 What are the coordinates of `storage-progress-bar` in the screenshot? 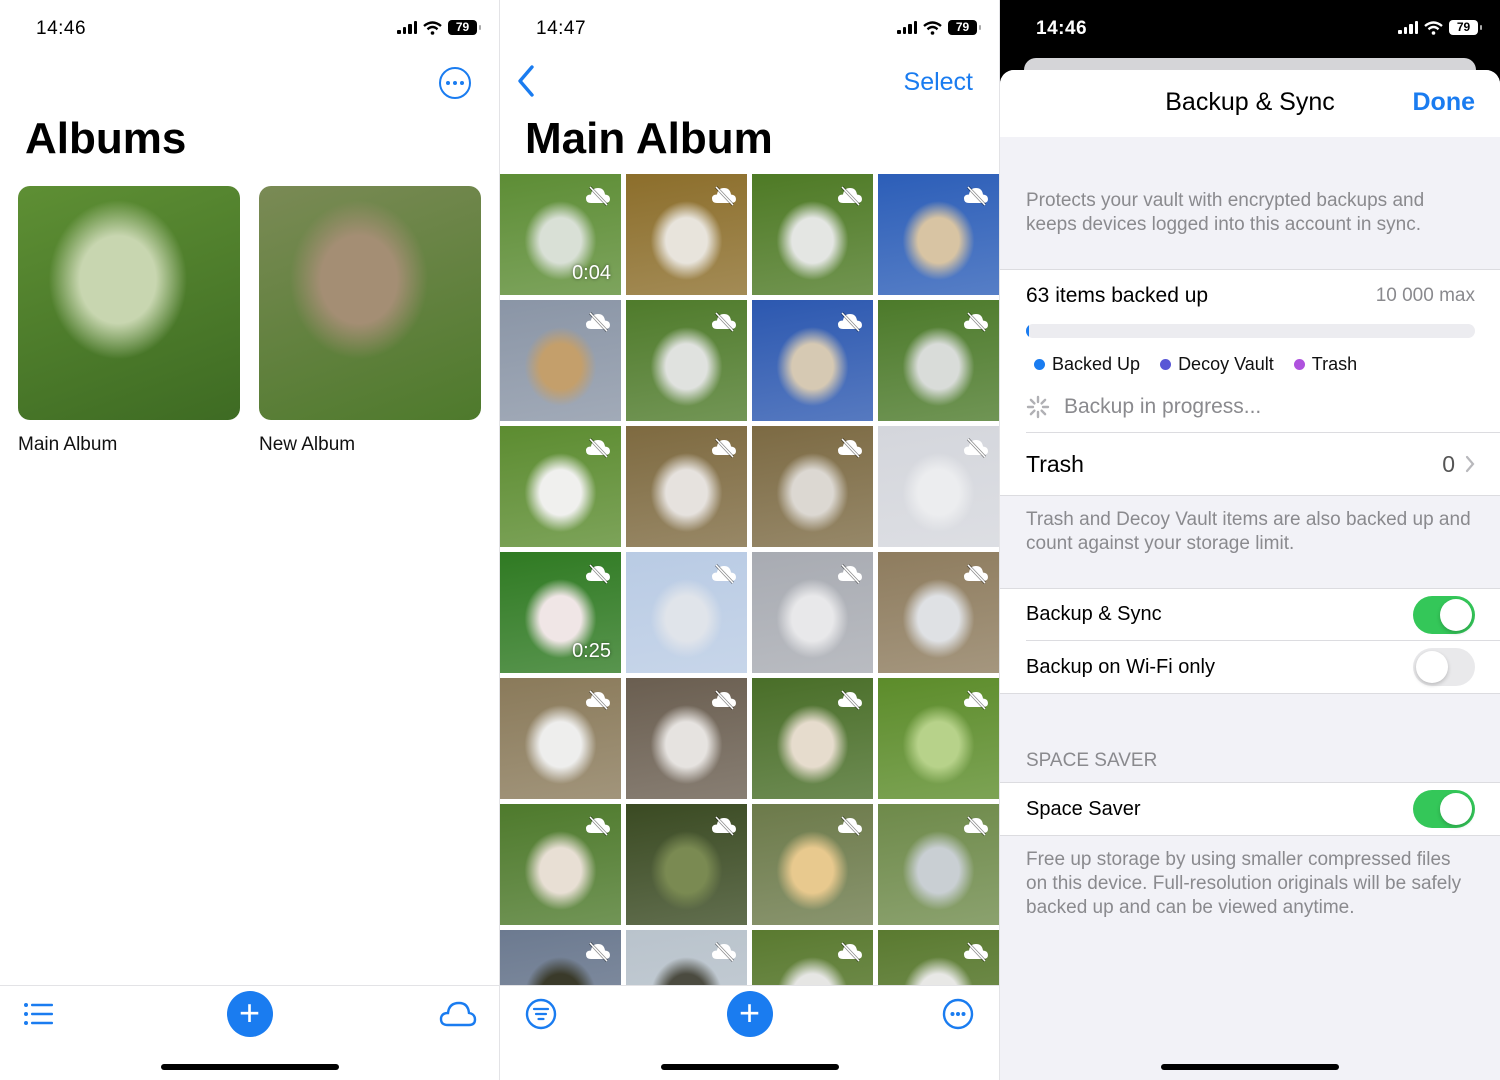 It's located at (1250, 331).